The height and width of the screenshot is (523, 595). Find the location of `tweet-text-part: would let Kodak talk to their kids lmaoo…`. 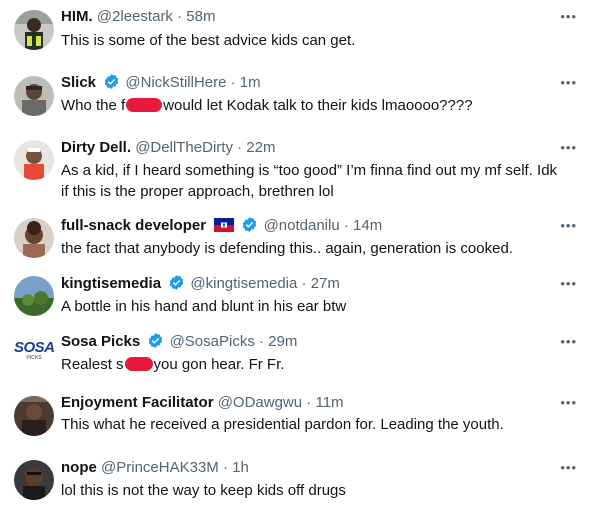

tweet-text-part: would let Kodak talk to their kids lmaoo… is located at coordinates (318, 105).